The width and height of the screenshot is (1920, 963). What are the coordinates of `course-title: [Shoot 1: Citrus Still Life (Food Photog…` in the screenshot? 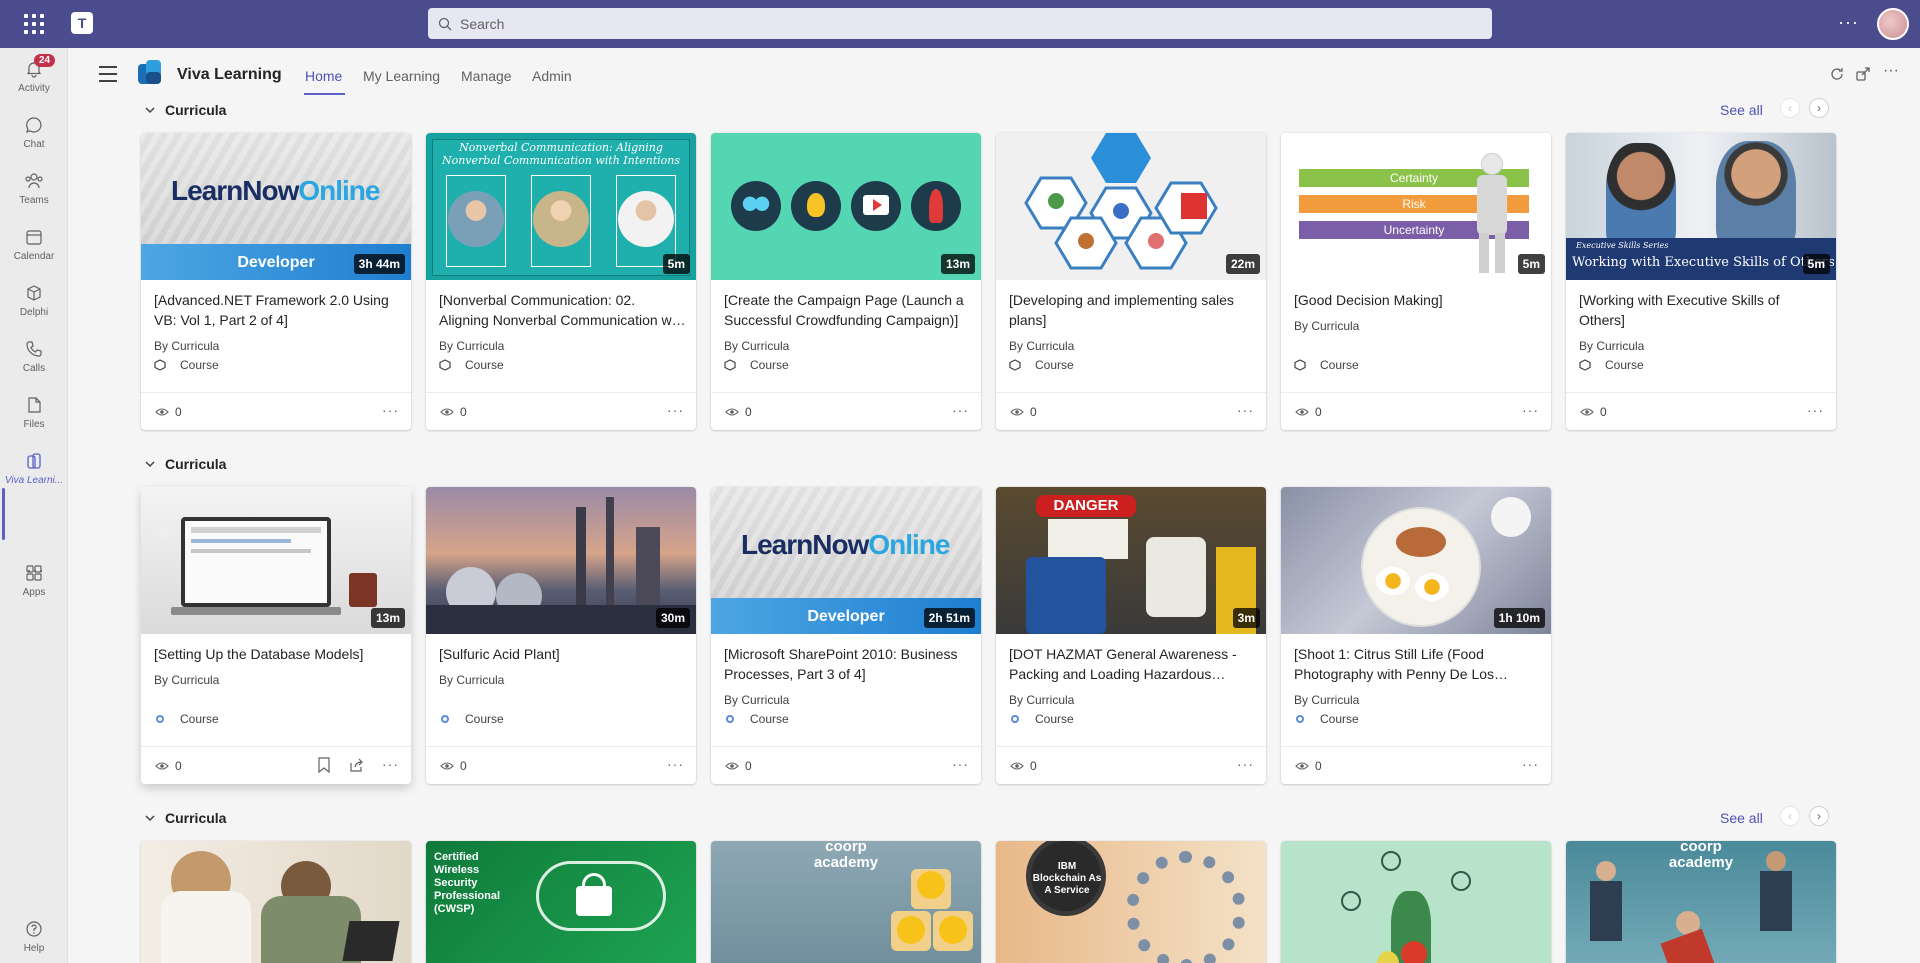 It's located at (1394, 664).